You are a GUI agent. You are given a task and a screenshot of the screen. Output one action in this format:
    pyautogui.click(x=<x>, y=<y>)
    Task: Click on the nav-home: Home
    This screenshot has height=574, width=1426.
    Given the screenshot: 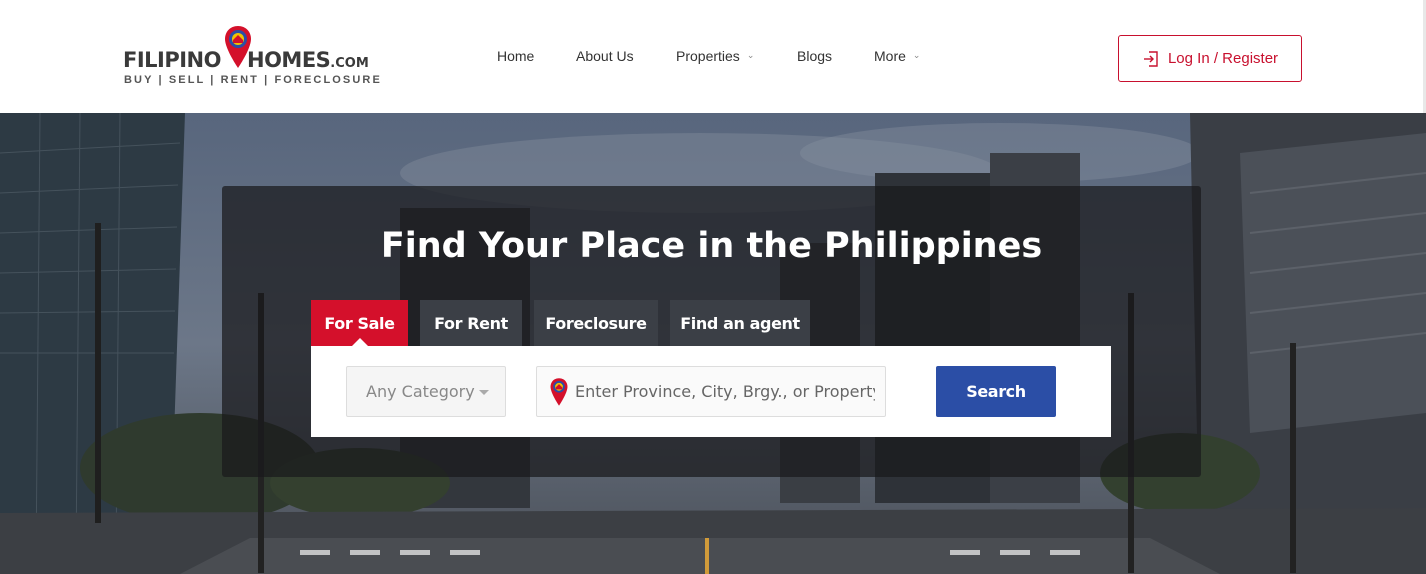 What is the action you would take?
    pyautogui.click(x=515, y=56)
    